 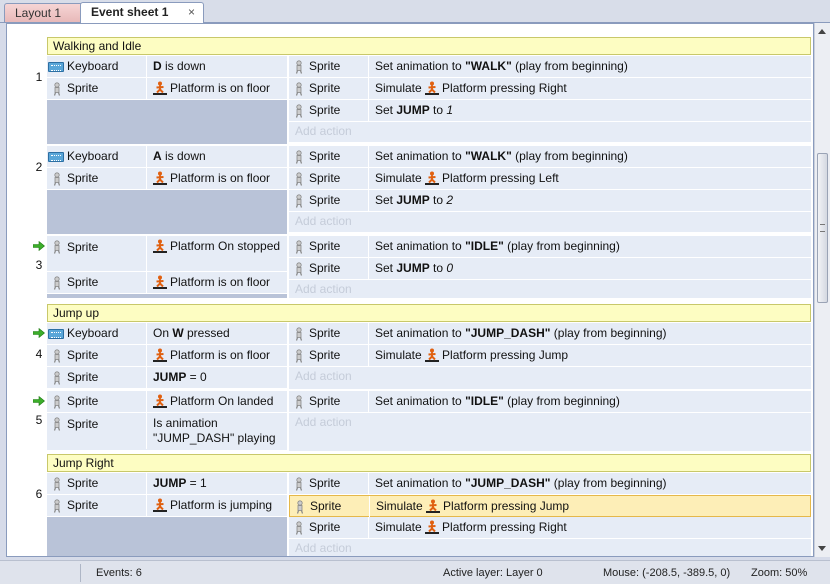 I want to click on condition-row: Sprite Is animation "JUMP_DASH" playing, so click(x=167, y=432).